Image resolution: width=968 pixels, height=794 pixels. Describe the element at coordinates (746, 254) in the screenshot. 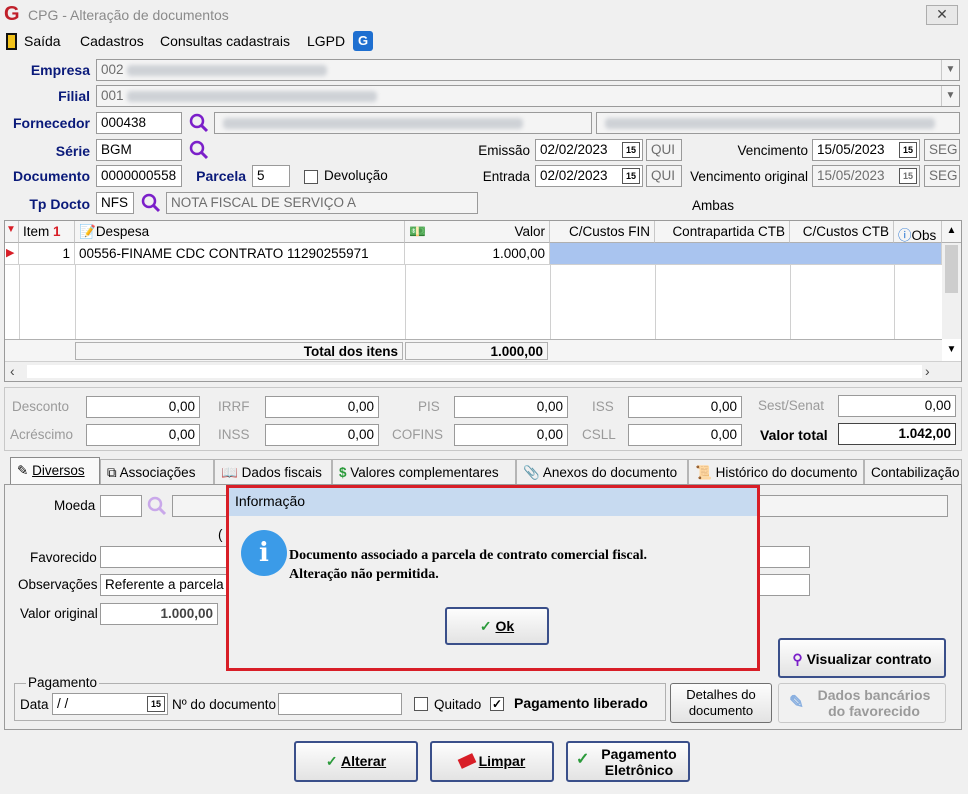

I see `cell-selected` at that location.